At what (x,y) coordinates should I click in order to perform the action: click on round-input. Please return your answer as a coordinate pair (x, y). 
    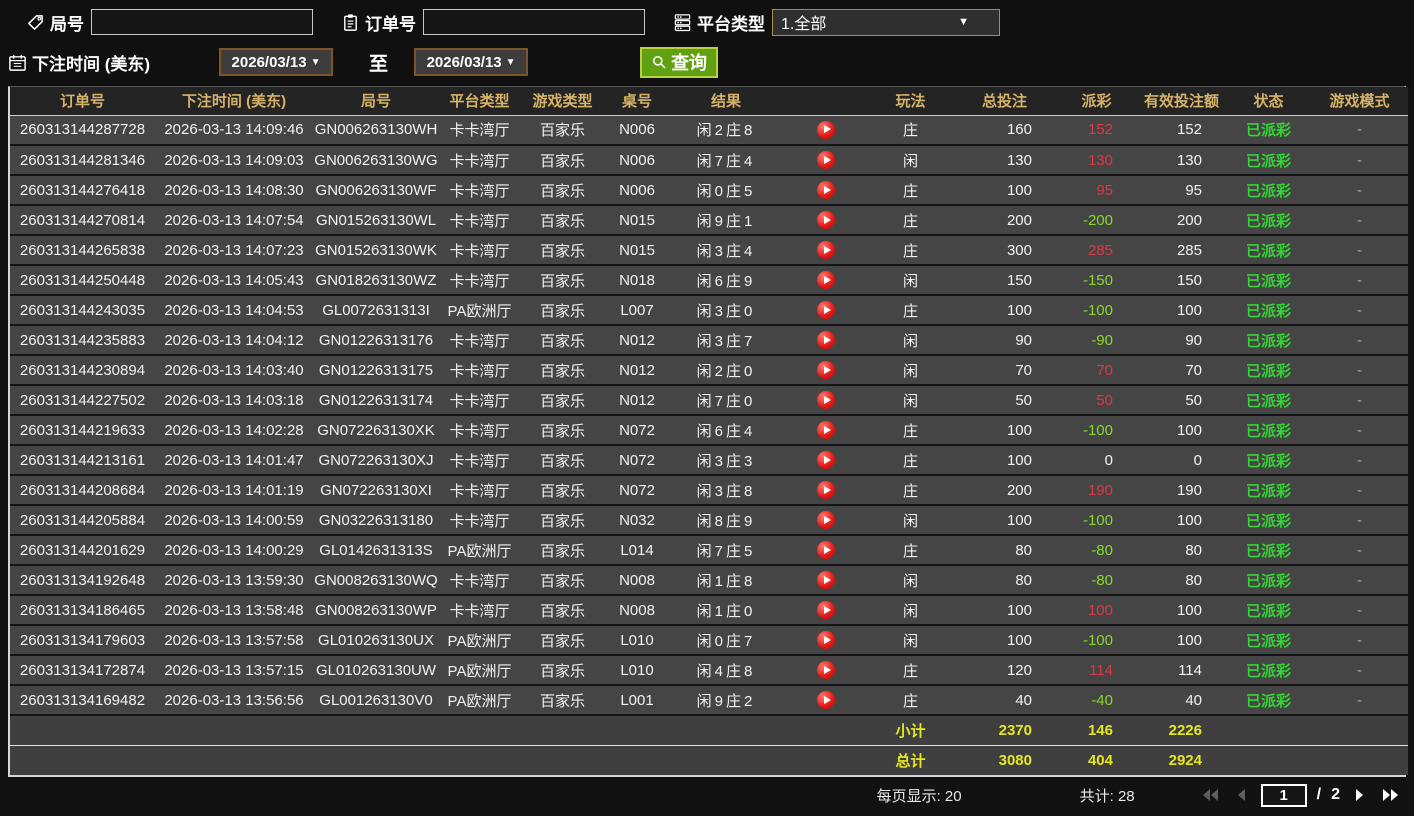
    Looking at the image, I should click on (202, 22).